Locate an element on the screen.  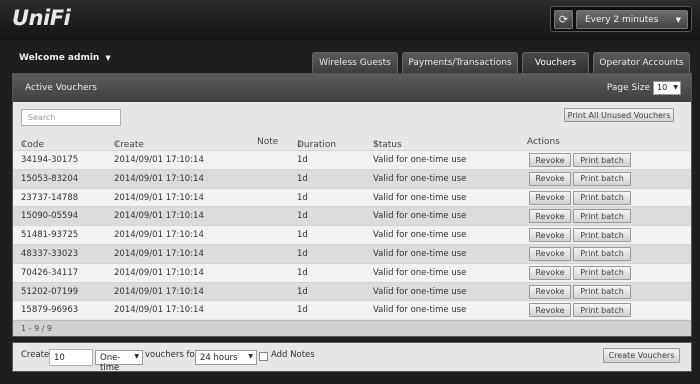
pagination-info: 1 - 9 / 9 is located at coordinates (352, 328).